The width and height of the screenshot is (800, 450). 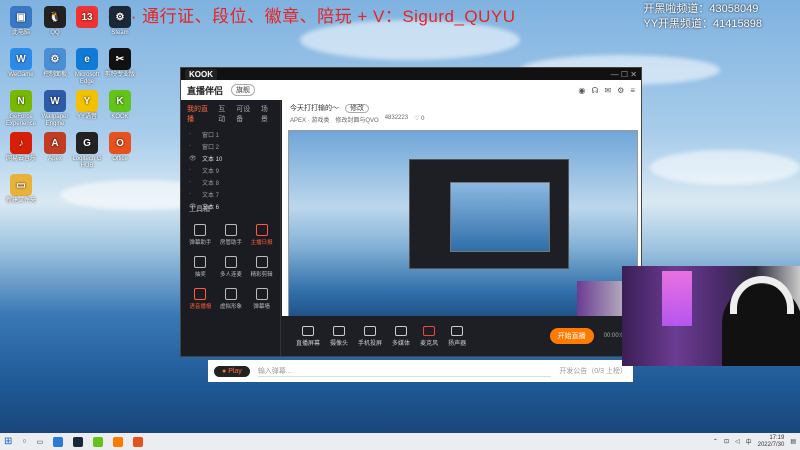 What do you see at coordinates (24, 441) in the screenshot?
I see `search-icon: ○` at bounding box center [24, 441].